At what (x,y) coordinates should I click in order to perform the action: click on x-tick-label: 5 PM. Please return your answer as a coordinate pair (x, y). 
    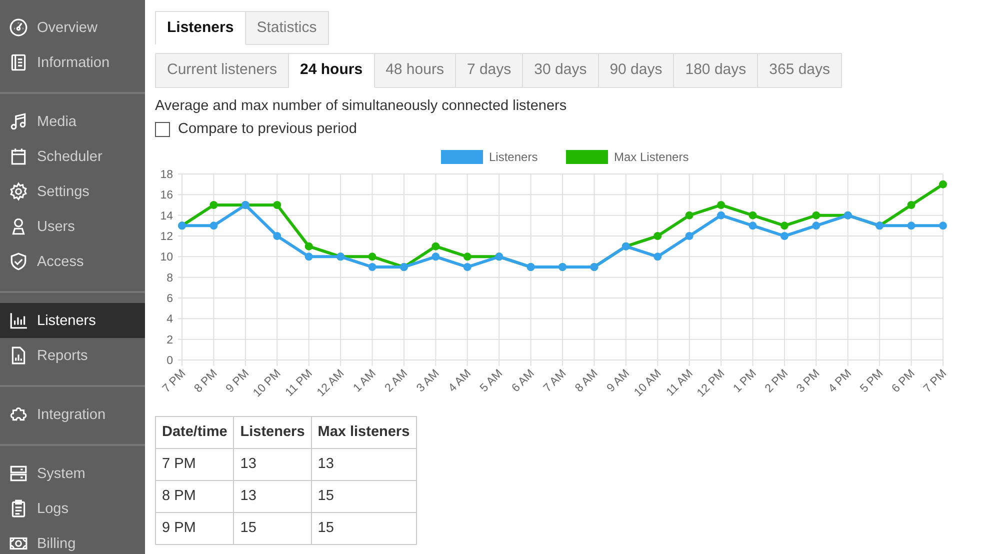
    Looking at the image, I should click on (872, 382).